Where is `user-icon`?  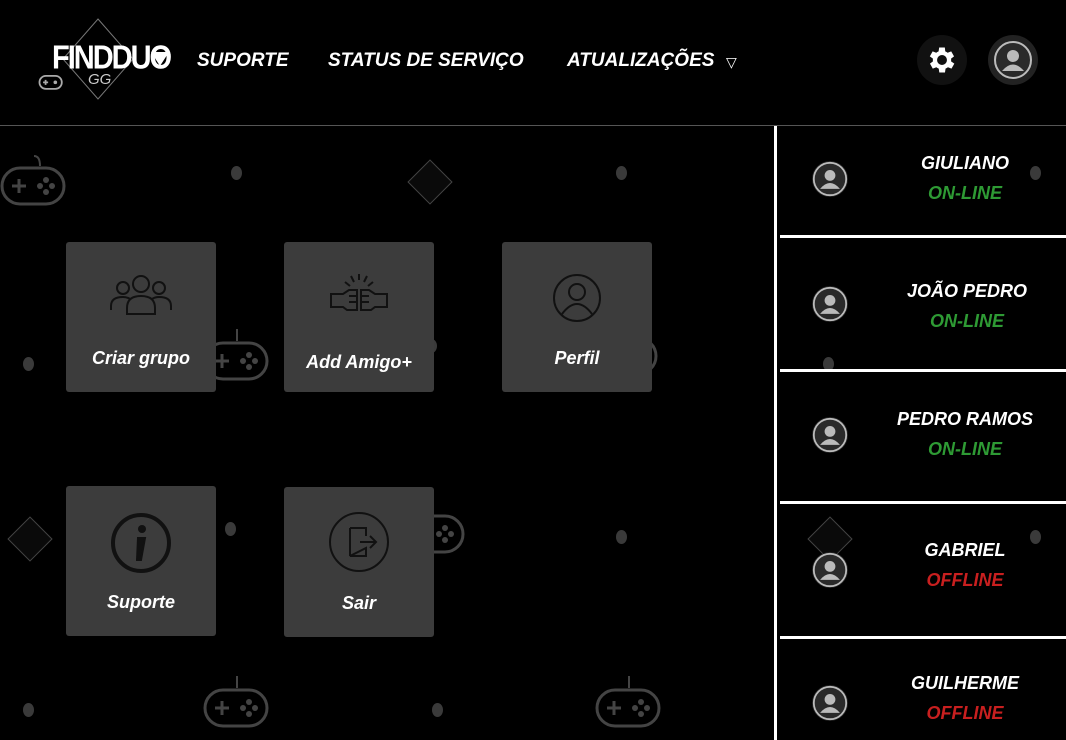 user-icon is located at coordinates (1013, 60).